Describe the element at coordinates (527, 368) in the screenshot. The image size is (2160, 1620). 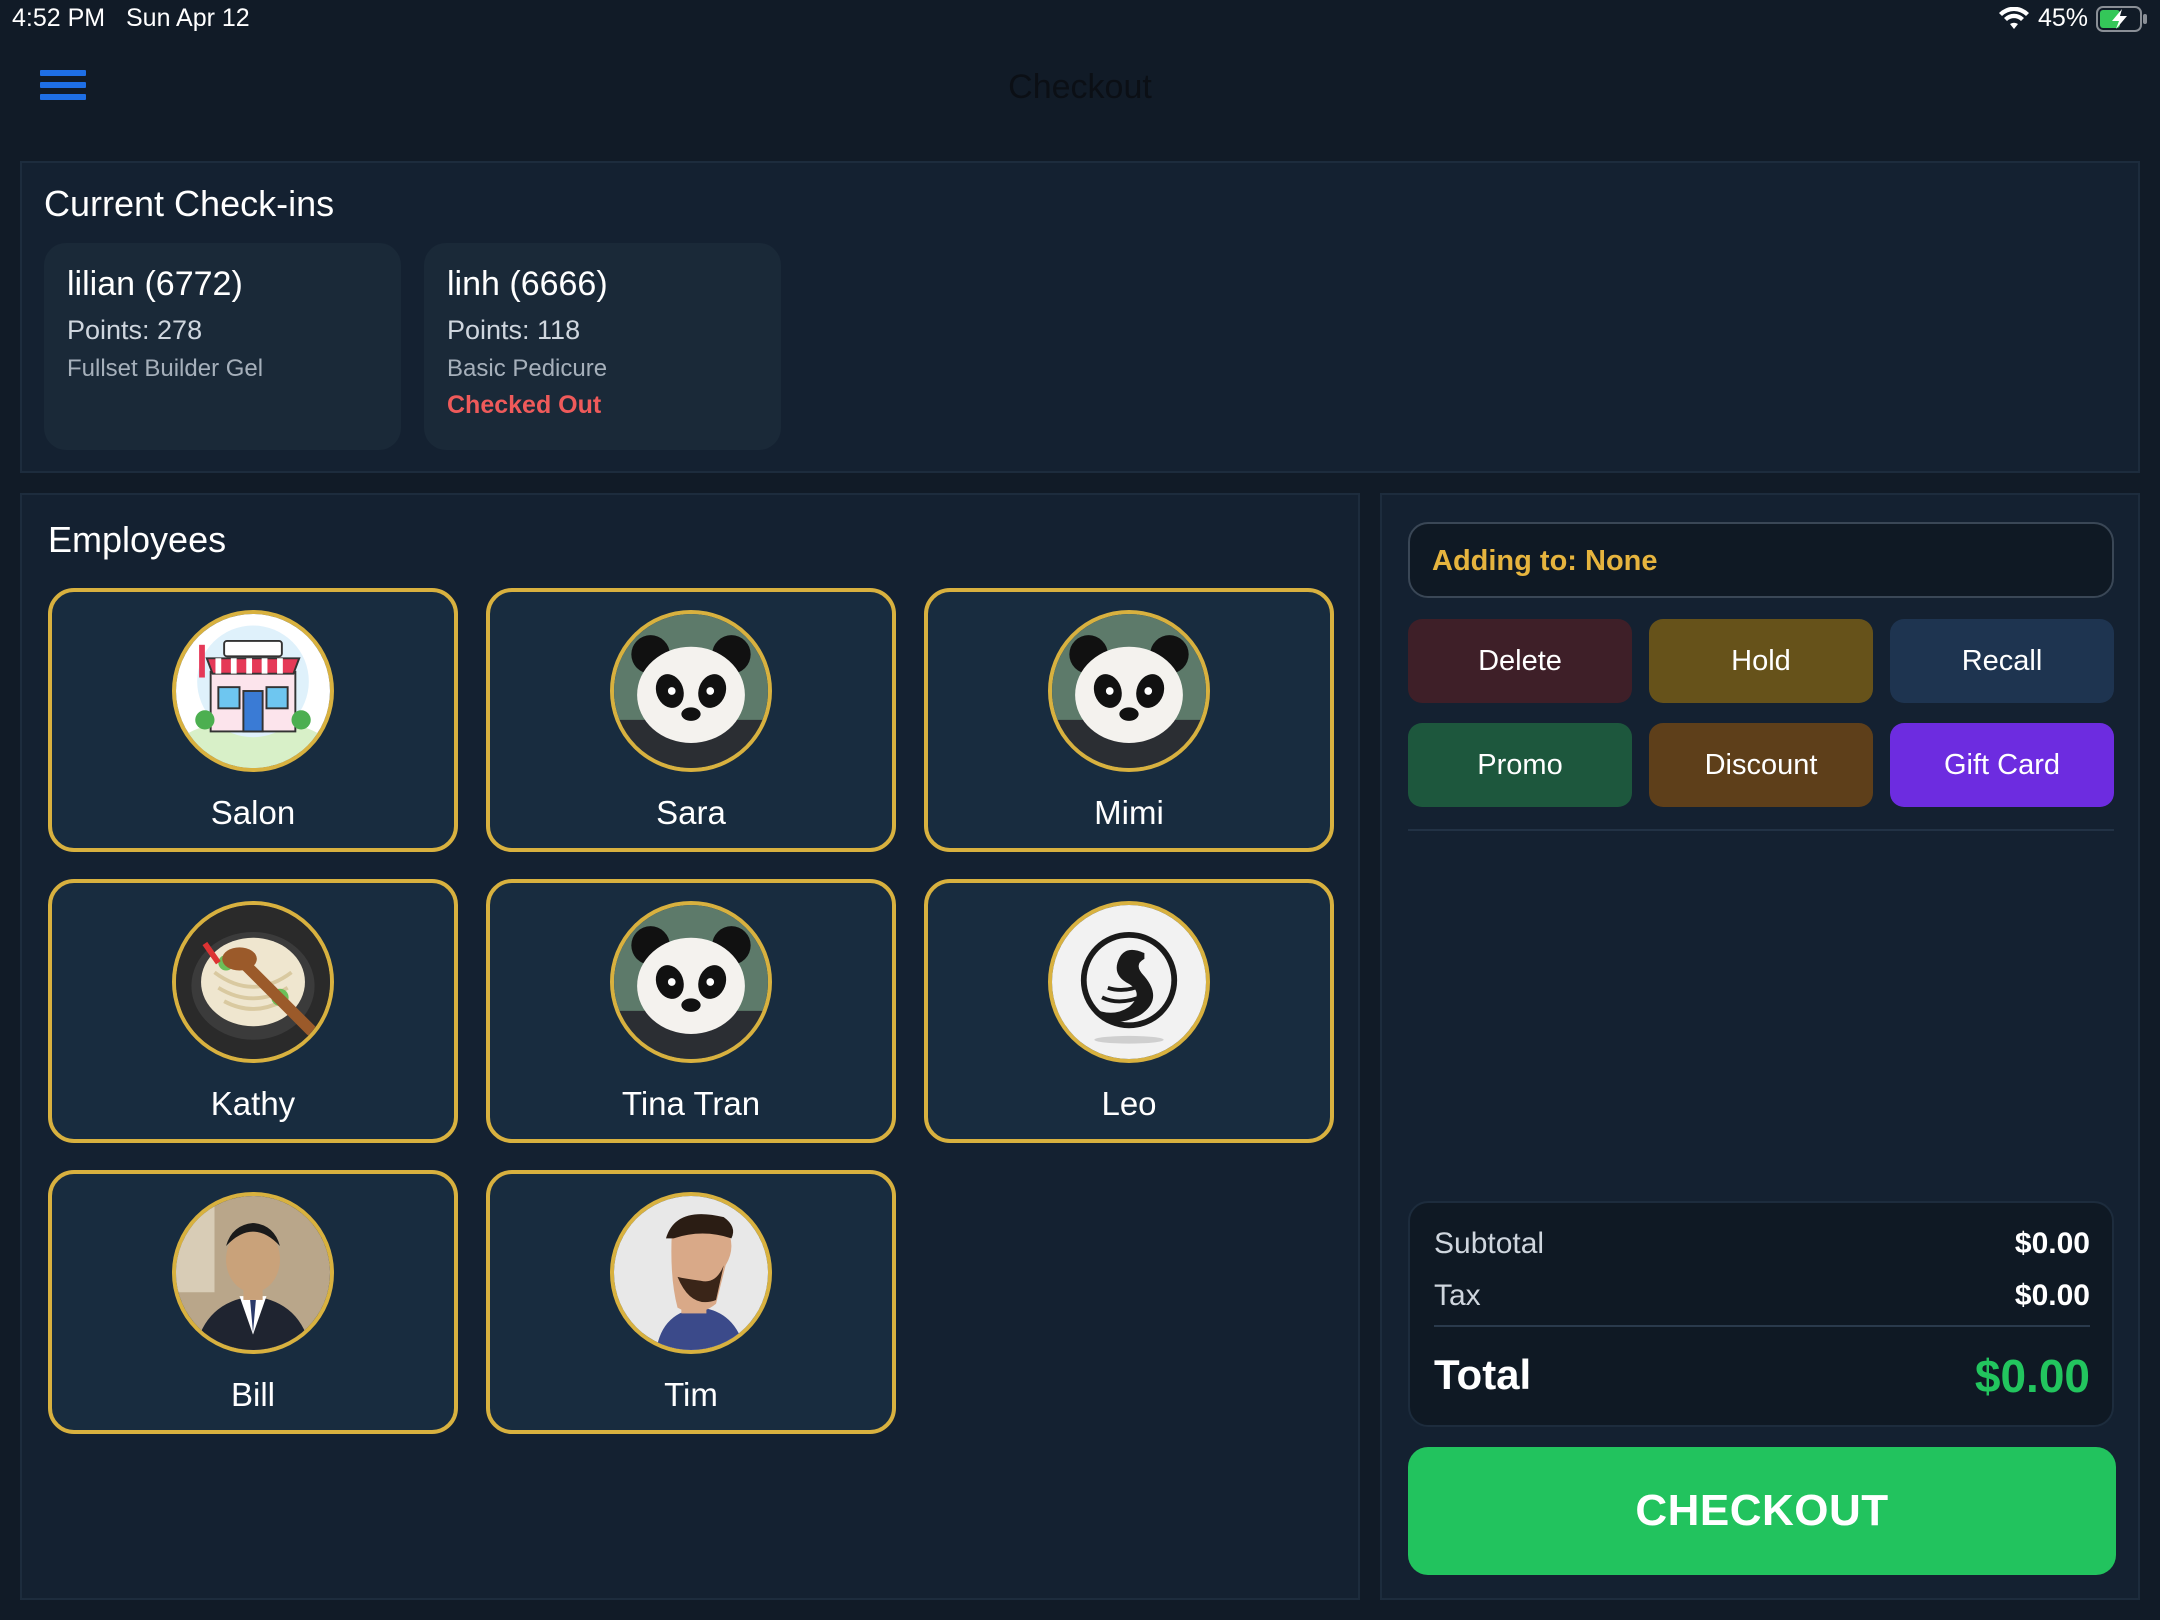
I see `checkin-service: Basic Pedicure` at that location.